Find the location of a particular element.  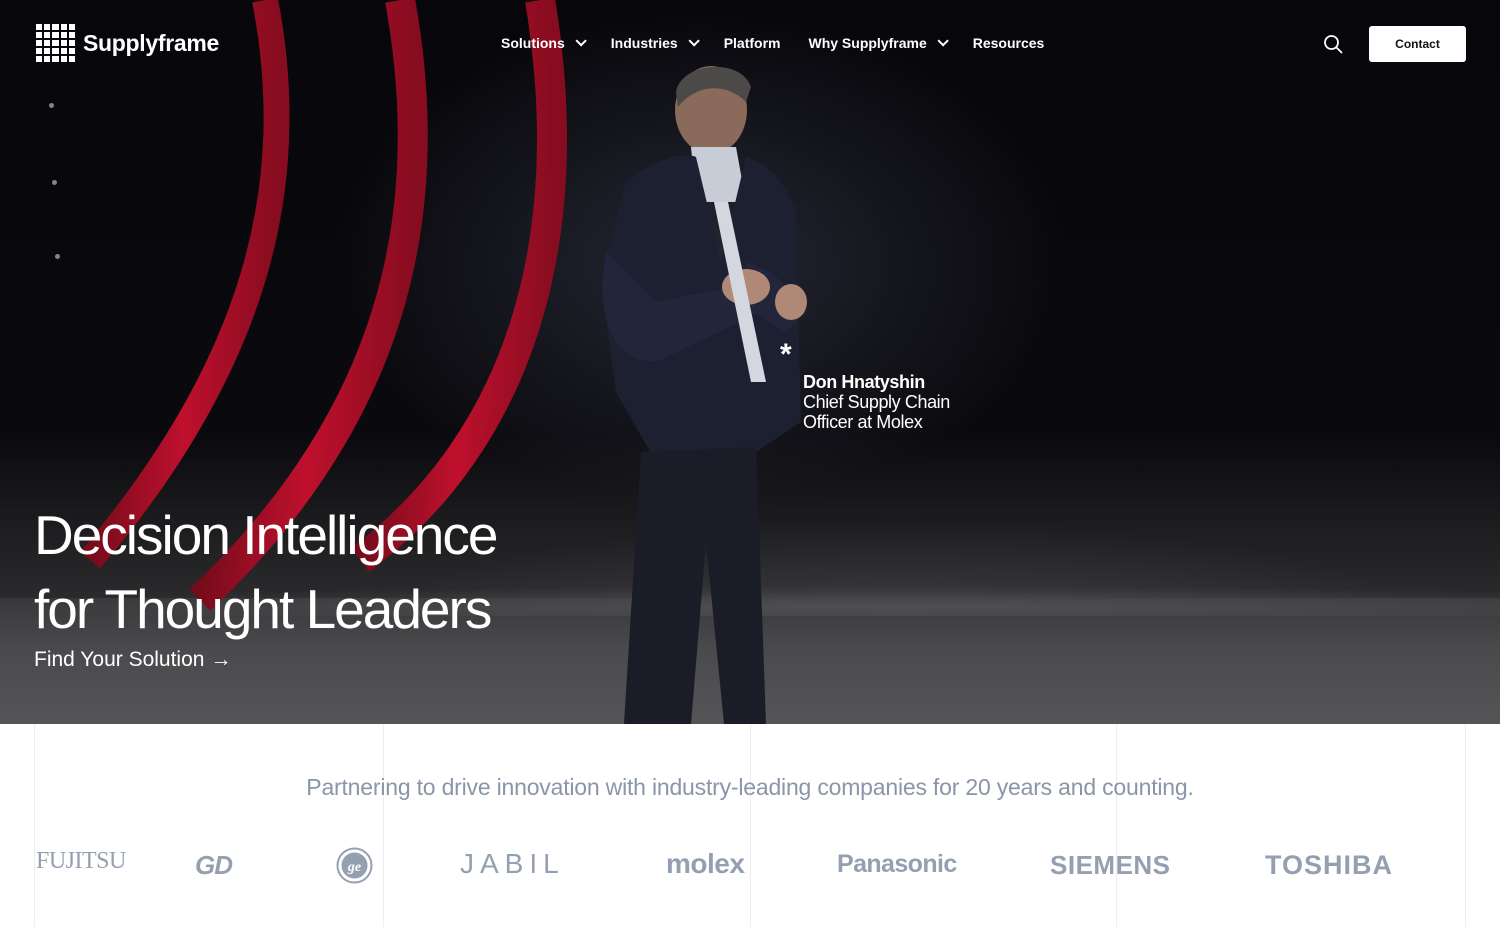

nav-item-label: Industries is located at coordinates (644, 43).